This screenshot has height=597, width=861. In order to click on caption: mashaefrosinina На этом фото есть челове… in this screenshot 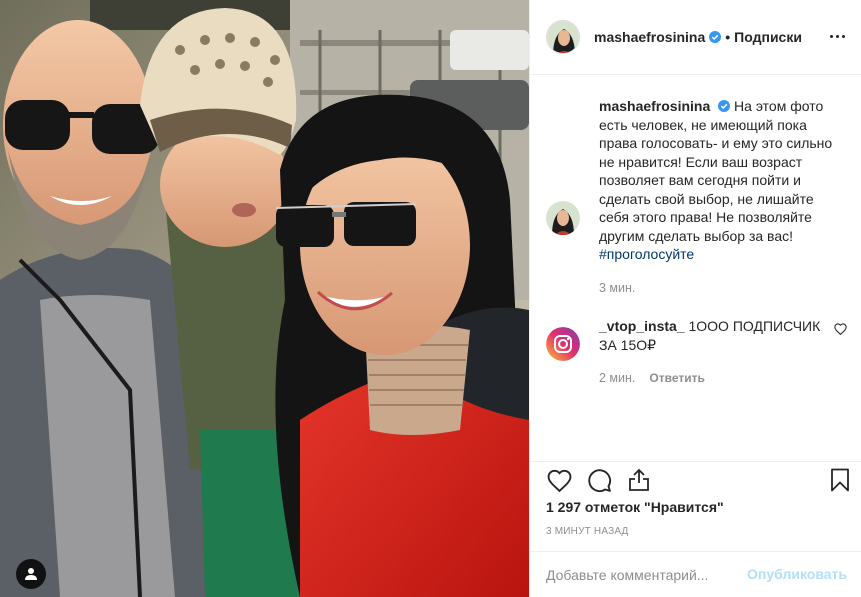, I will do `click(696, 197)`.